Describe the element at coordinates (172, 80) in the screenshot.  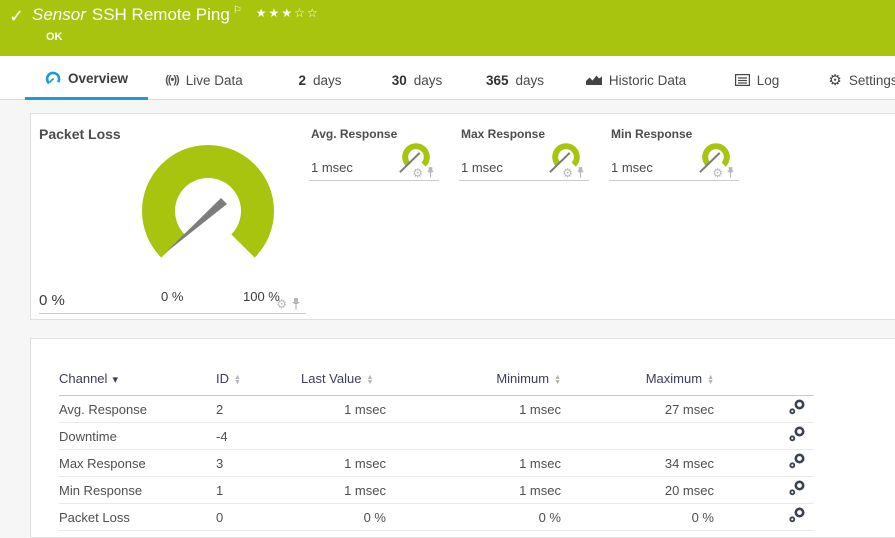
I see `live-data-icon: ((•))` at that location.